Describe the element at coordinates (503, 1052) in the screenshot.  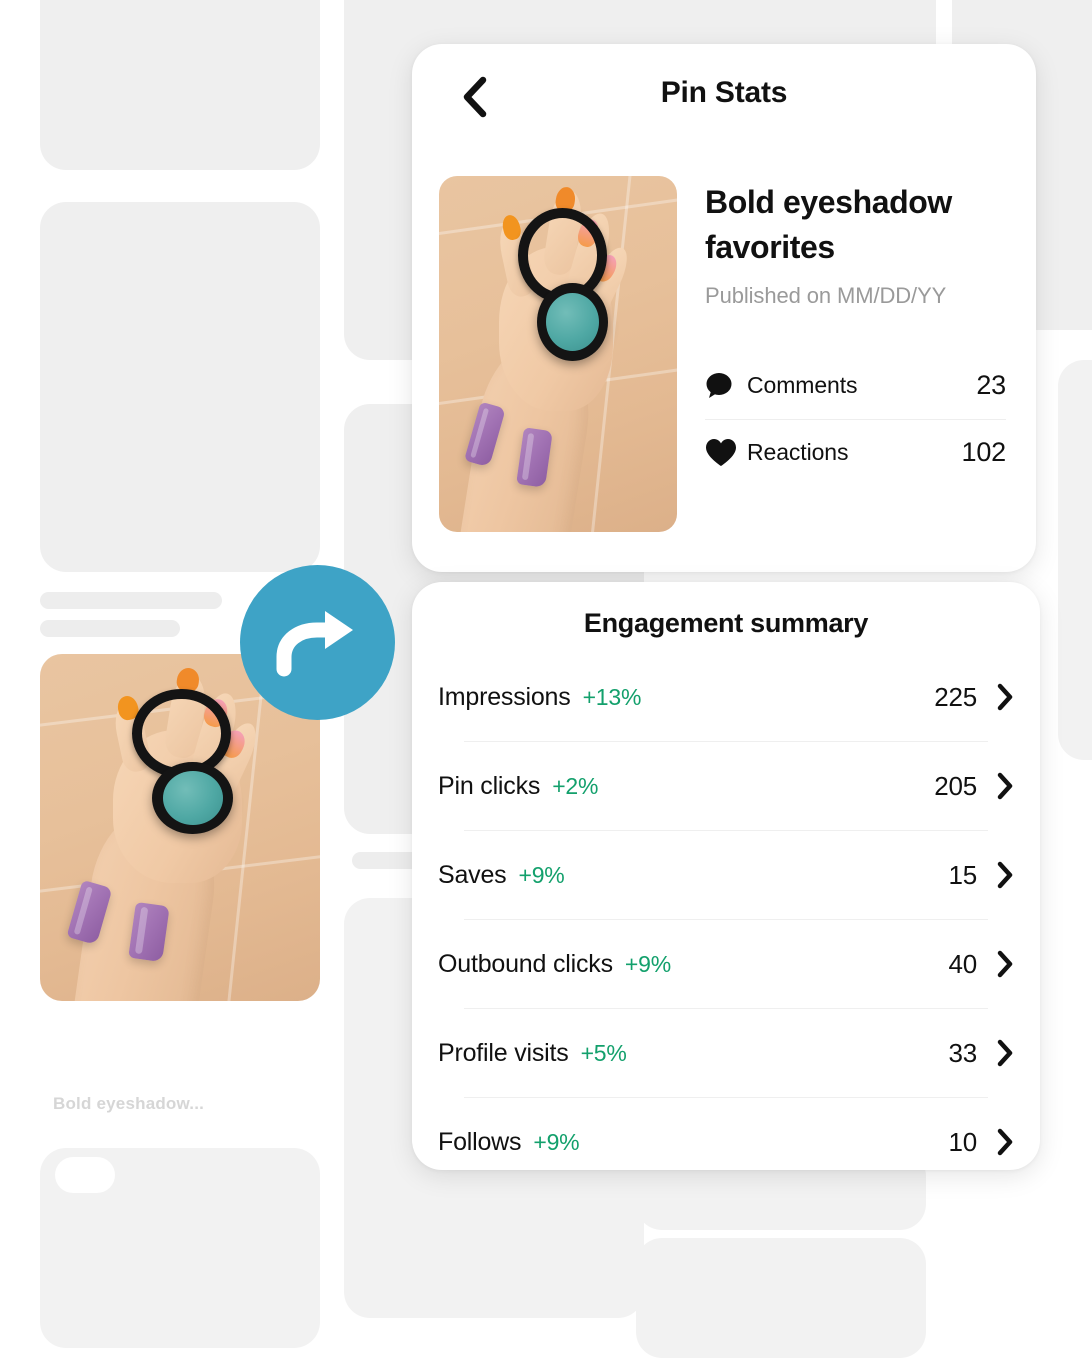
I see `metric-label: Profile visits` at that location.